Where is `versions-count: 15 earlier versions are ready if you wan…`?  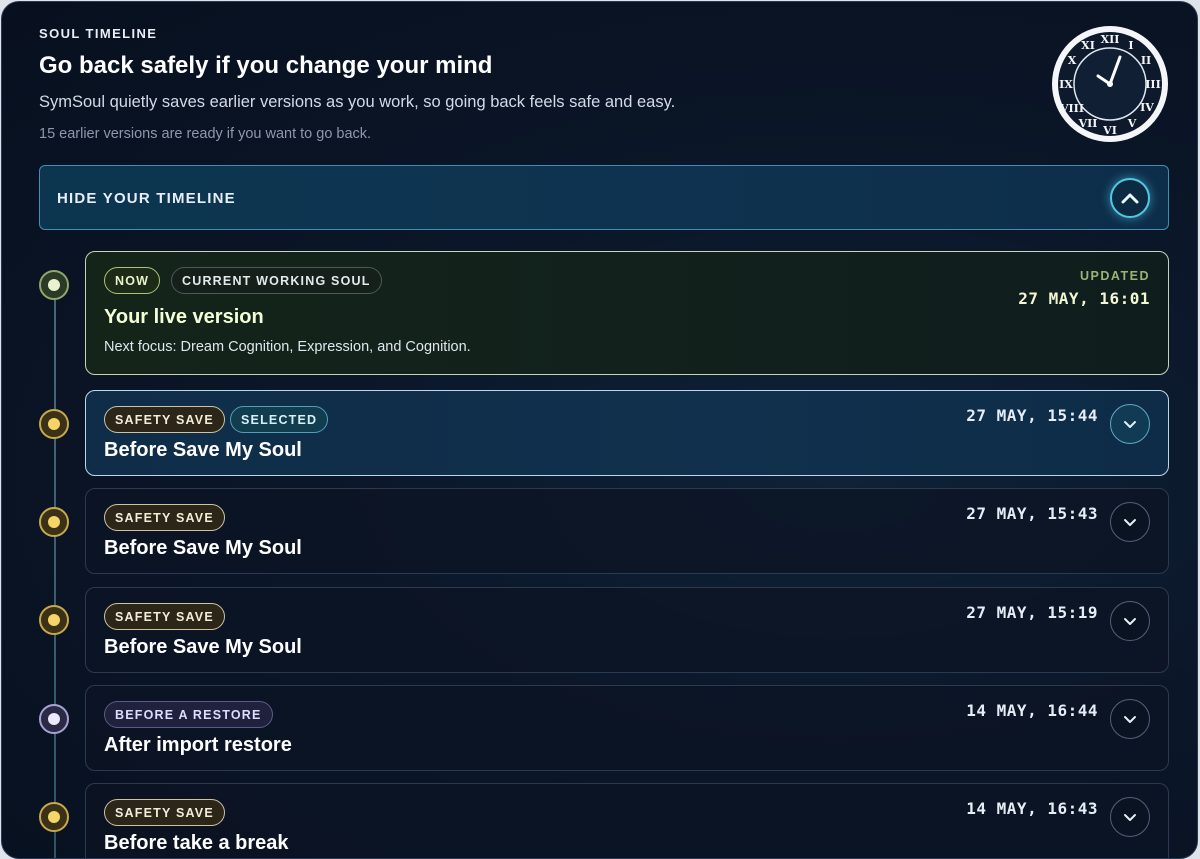 versions-count: 15 earlier versions are ready if you wan… is located at coordinates (205, 134).